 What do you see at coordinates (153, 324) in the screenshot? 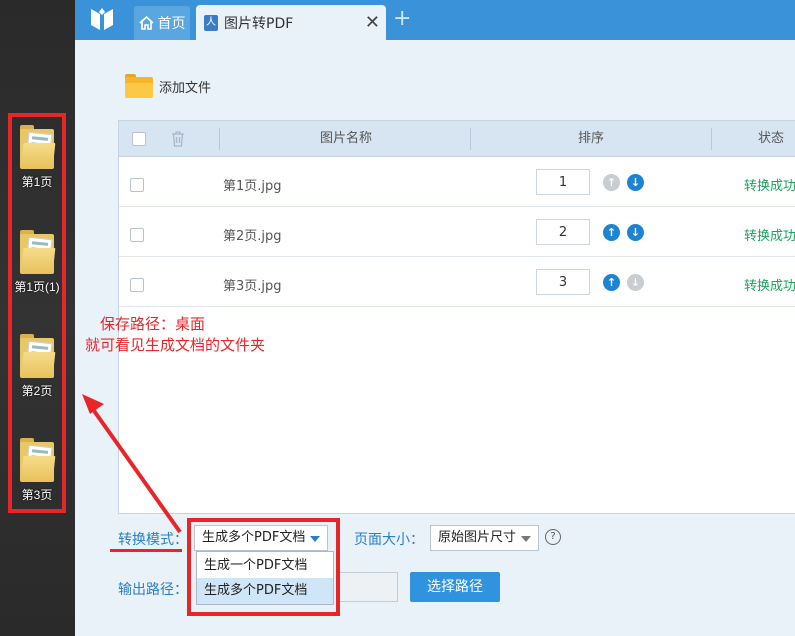
I see `annotation-line-1: 保存路径：桌面` at bounding box center [153, 324].